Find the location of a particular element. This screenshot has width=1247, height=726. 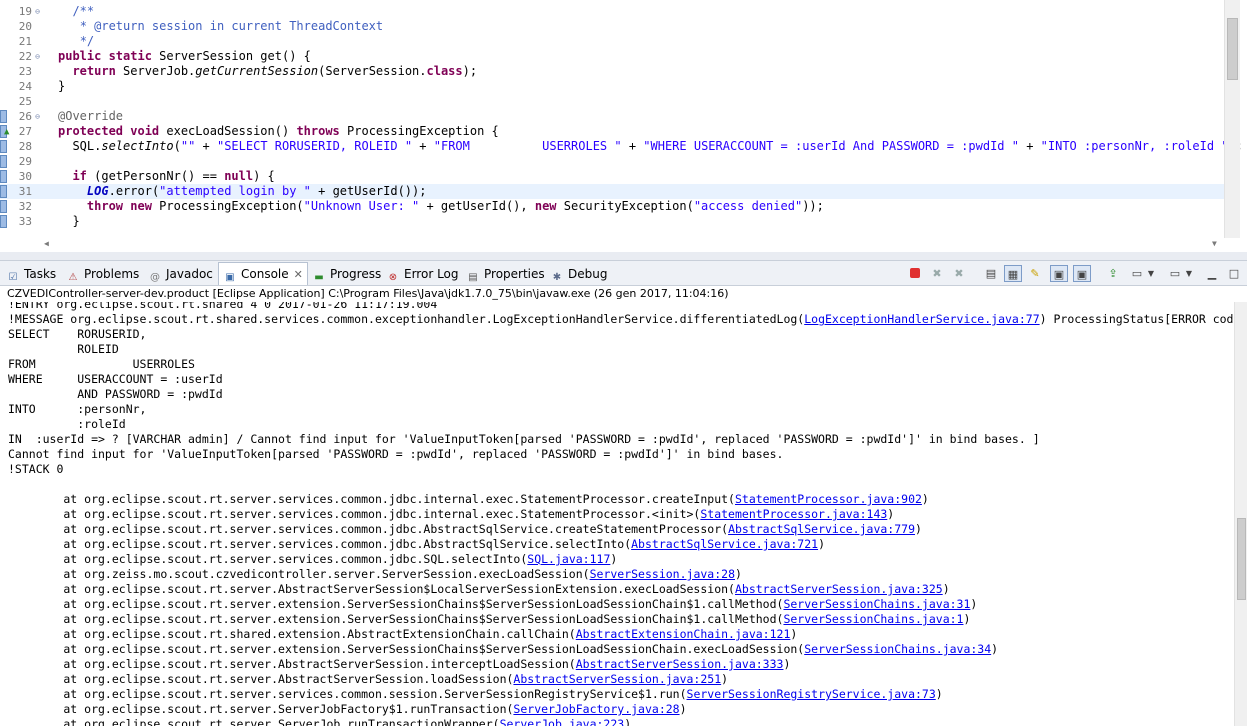

terminate-icon is located at coordinates (915, 273).